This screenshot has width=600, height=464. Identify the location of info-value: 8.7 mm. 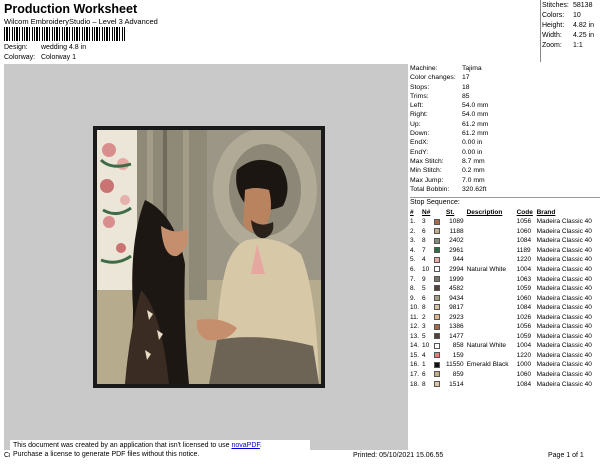
(473, 161).